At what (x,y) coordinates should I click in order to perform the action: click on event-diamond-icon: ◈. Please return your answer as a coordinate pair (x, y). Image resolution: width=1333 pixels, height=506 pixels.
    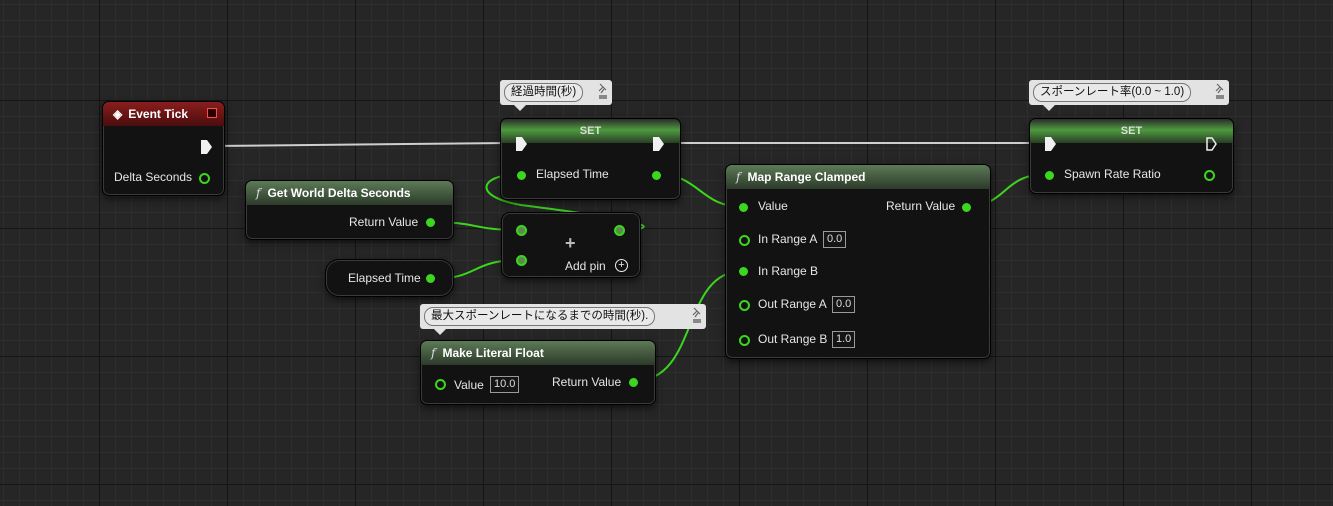
    Looking at the image, I should click on (118, 114).